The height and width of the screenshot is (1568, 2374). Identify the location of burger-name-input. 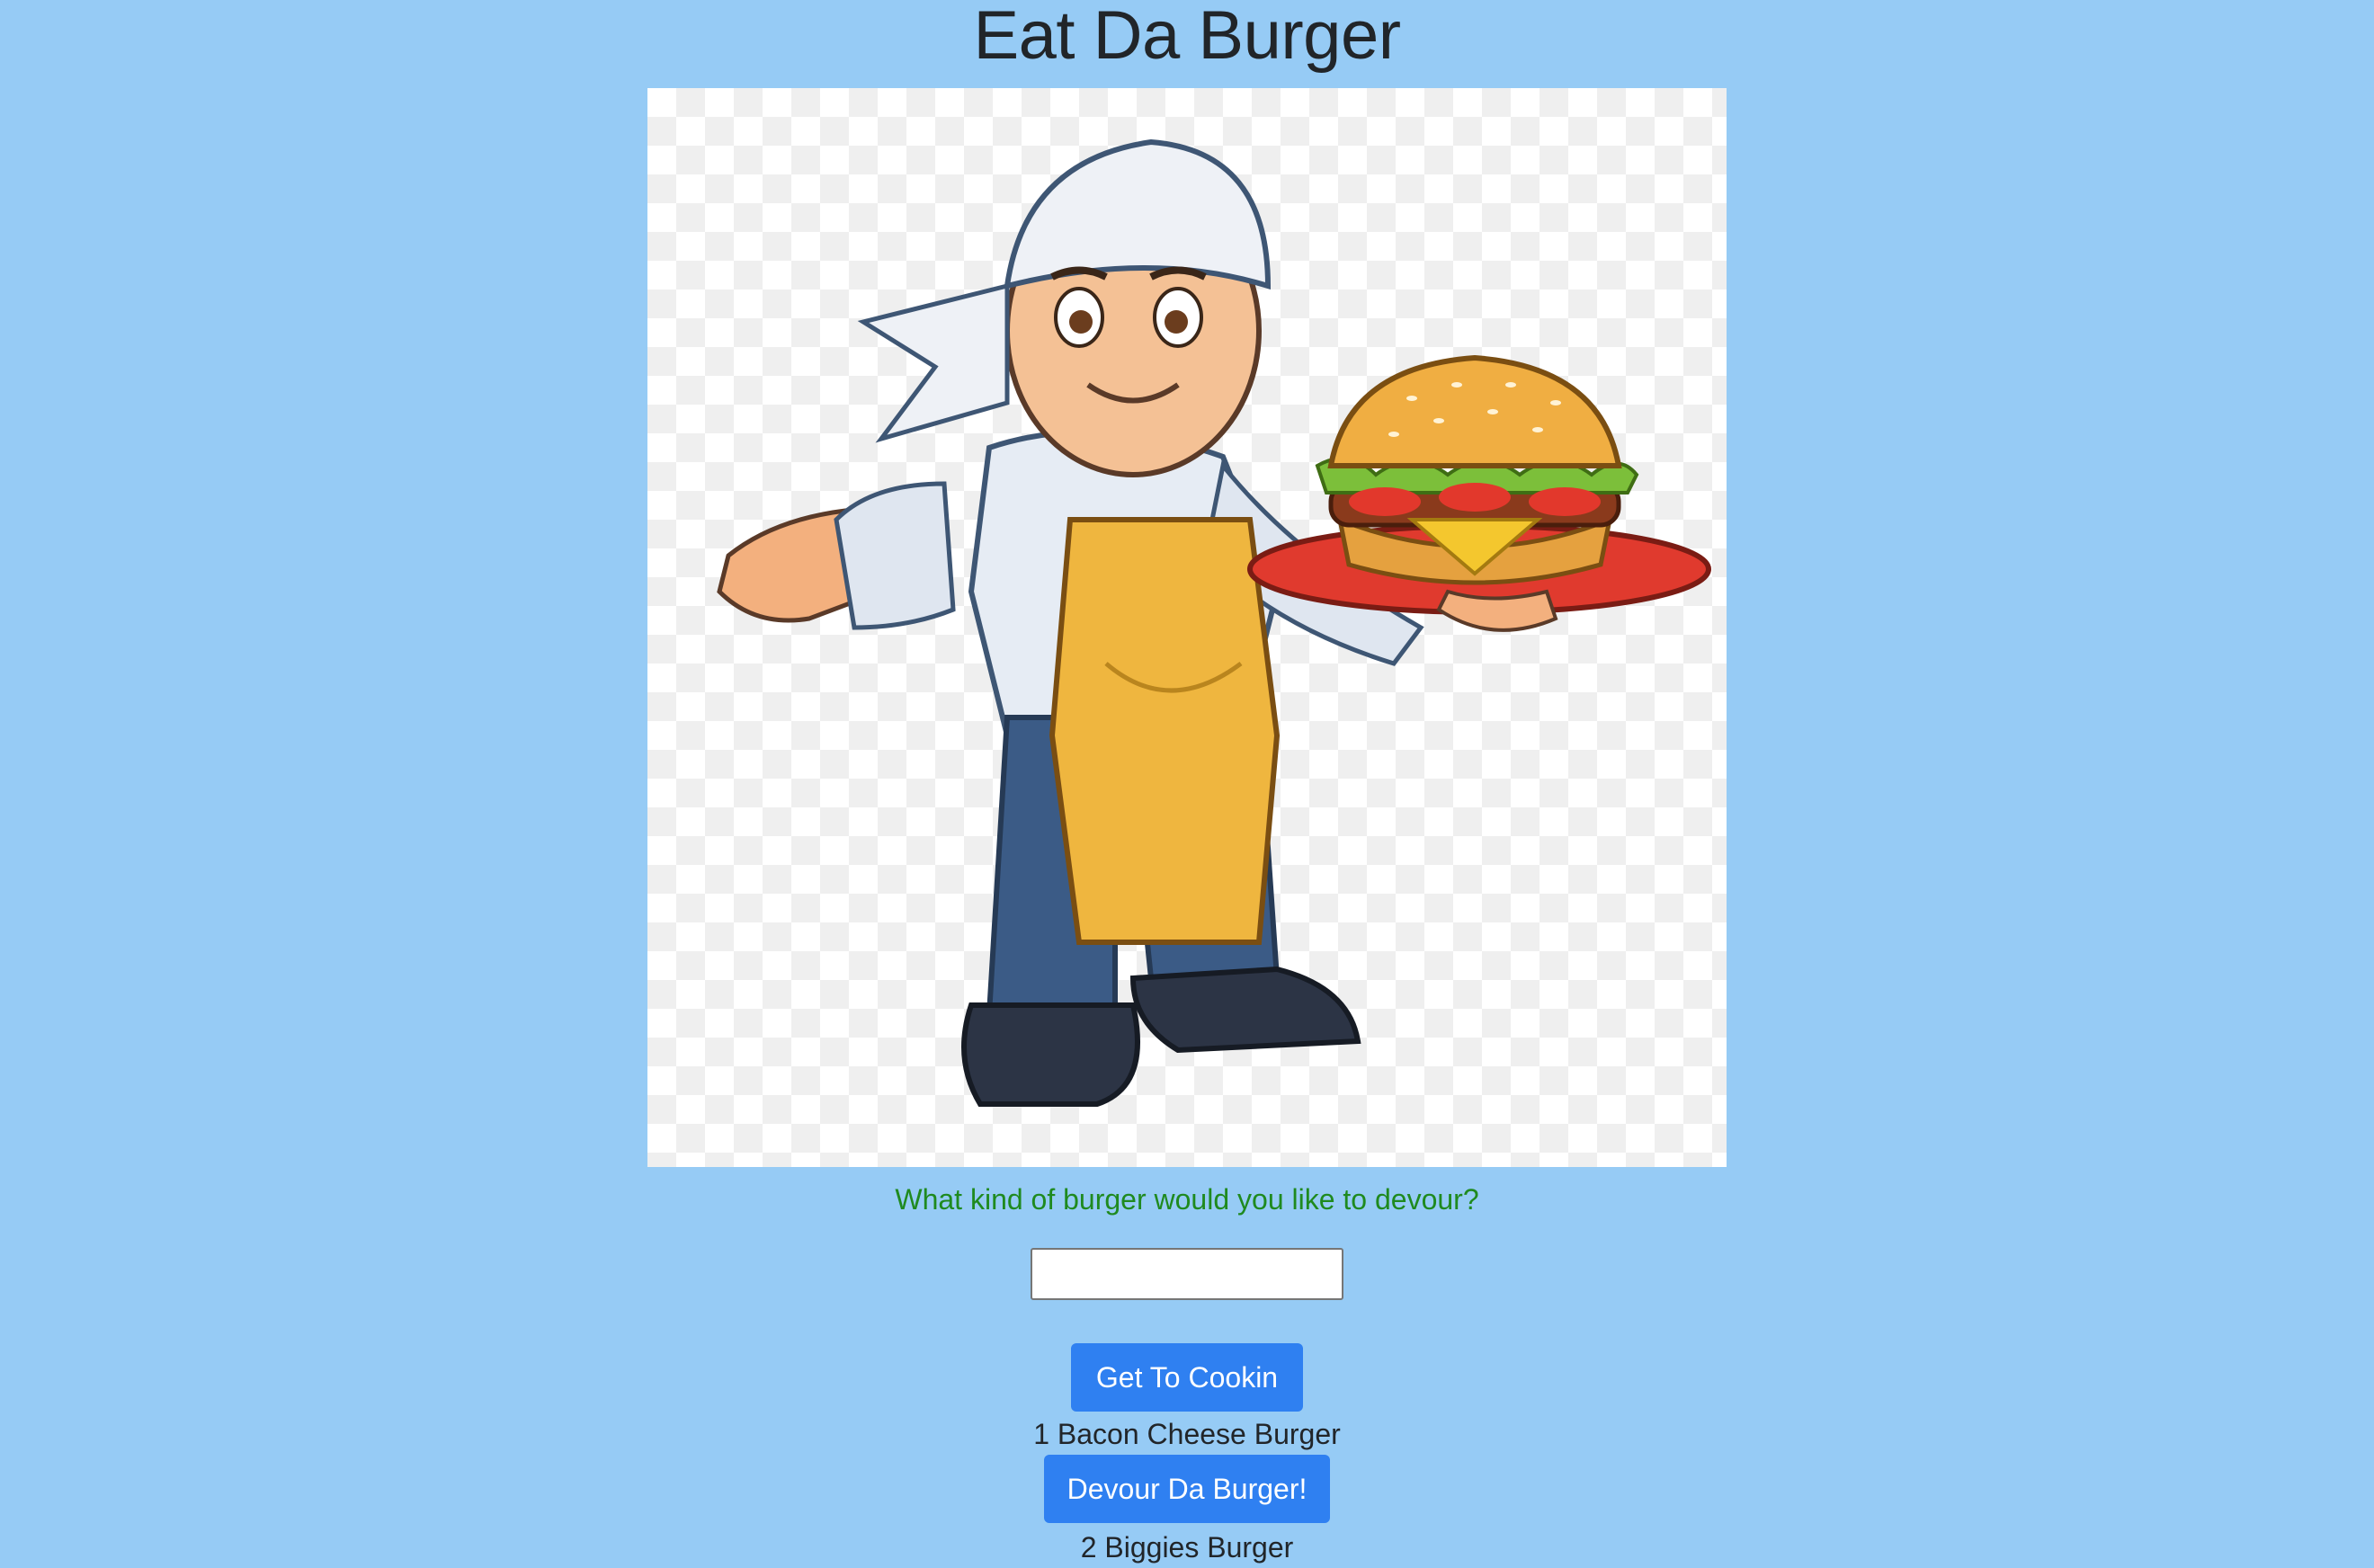
(1187, 1274).